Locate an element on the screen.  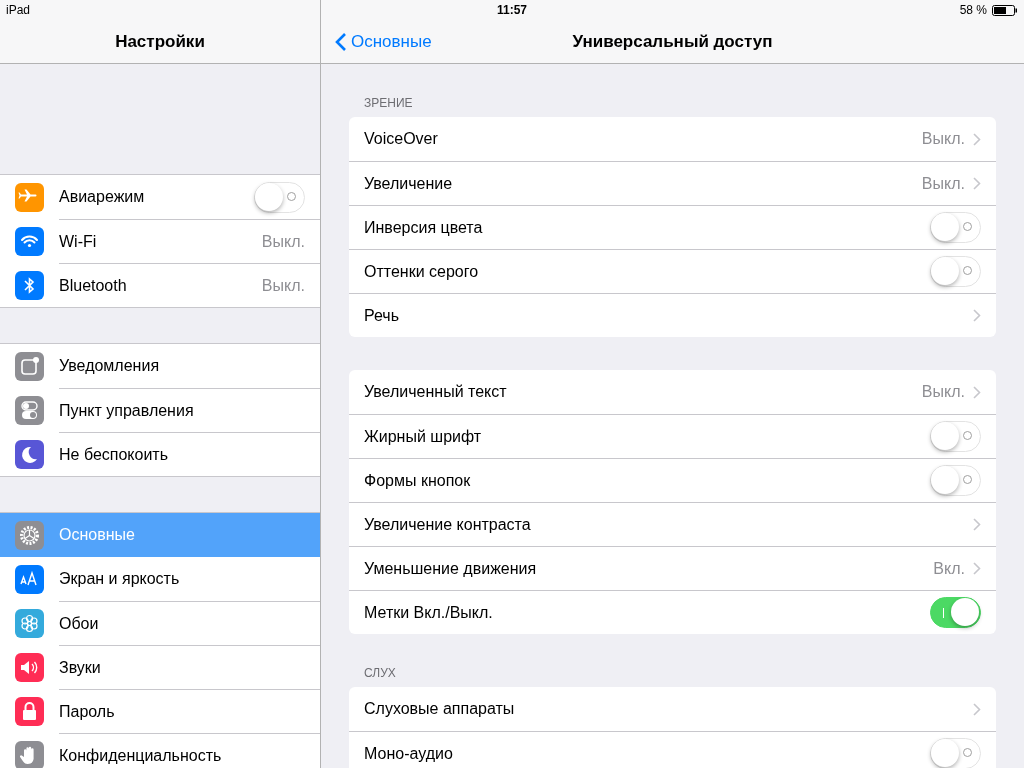
sidebar-item: Авиарежим is located at coordinates (160, 197).